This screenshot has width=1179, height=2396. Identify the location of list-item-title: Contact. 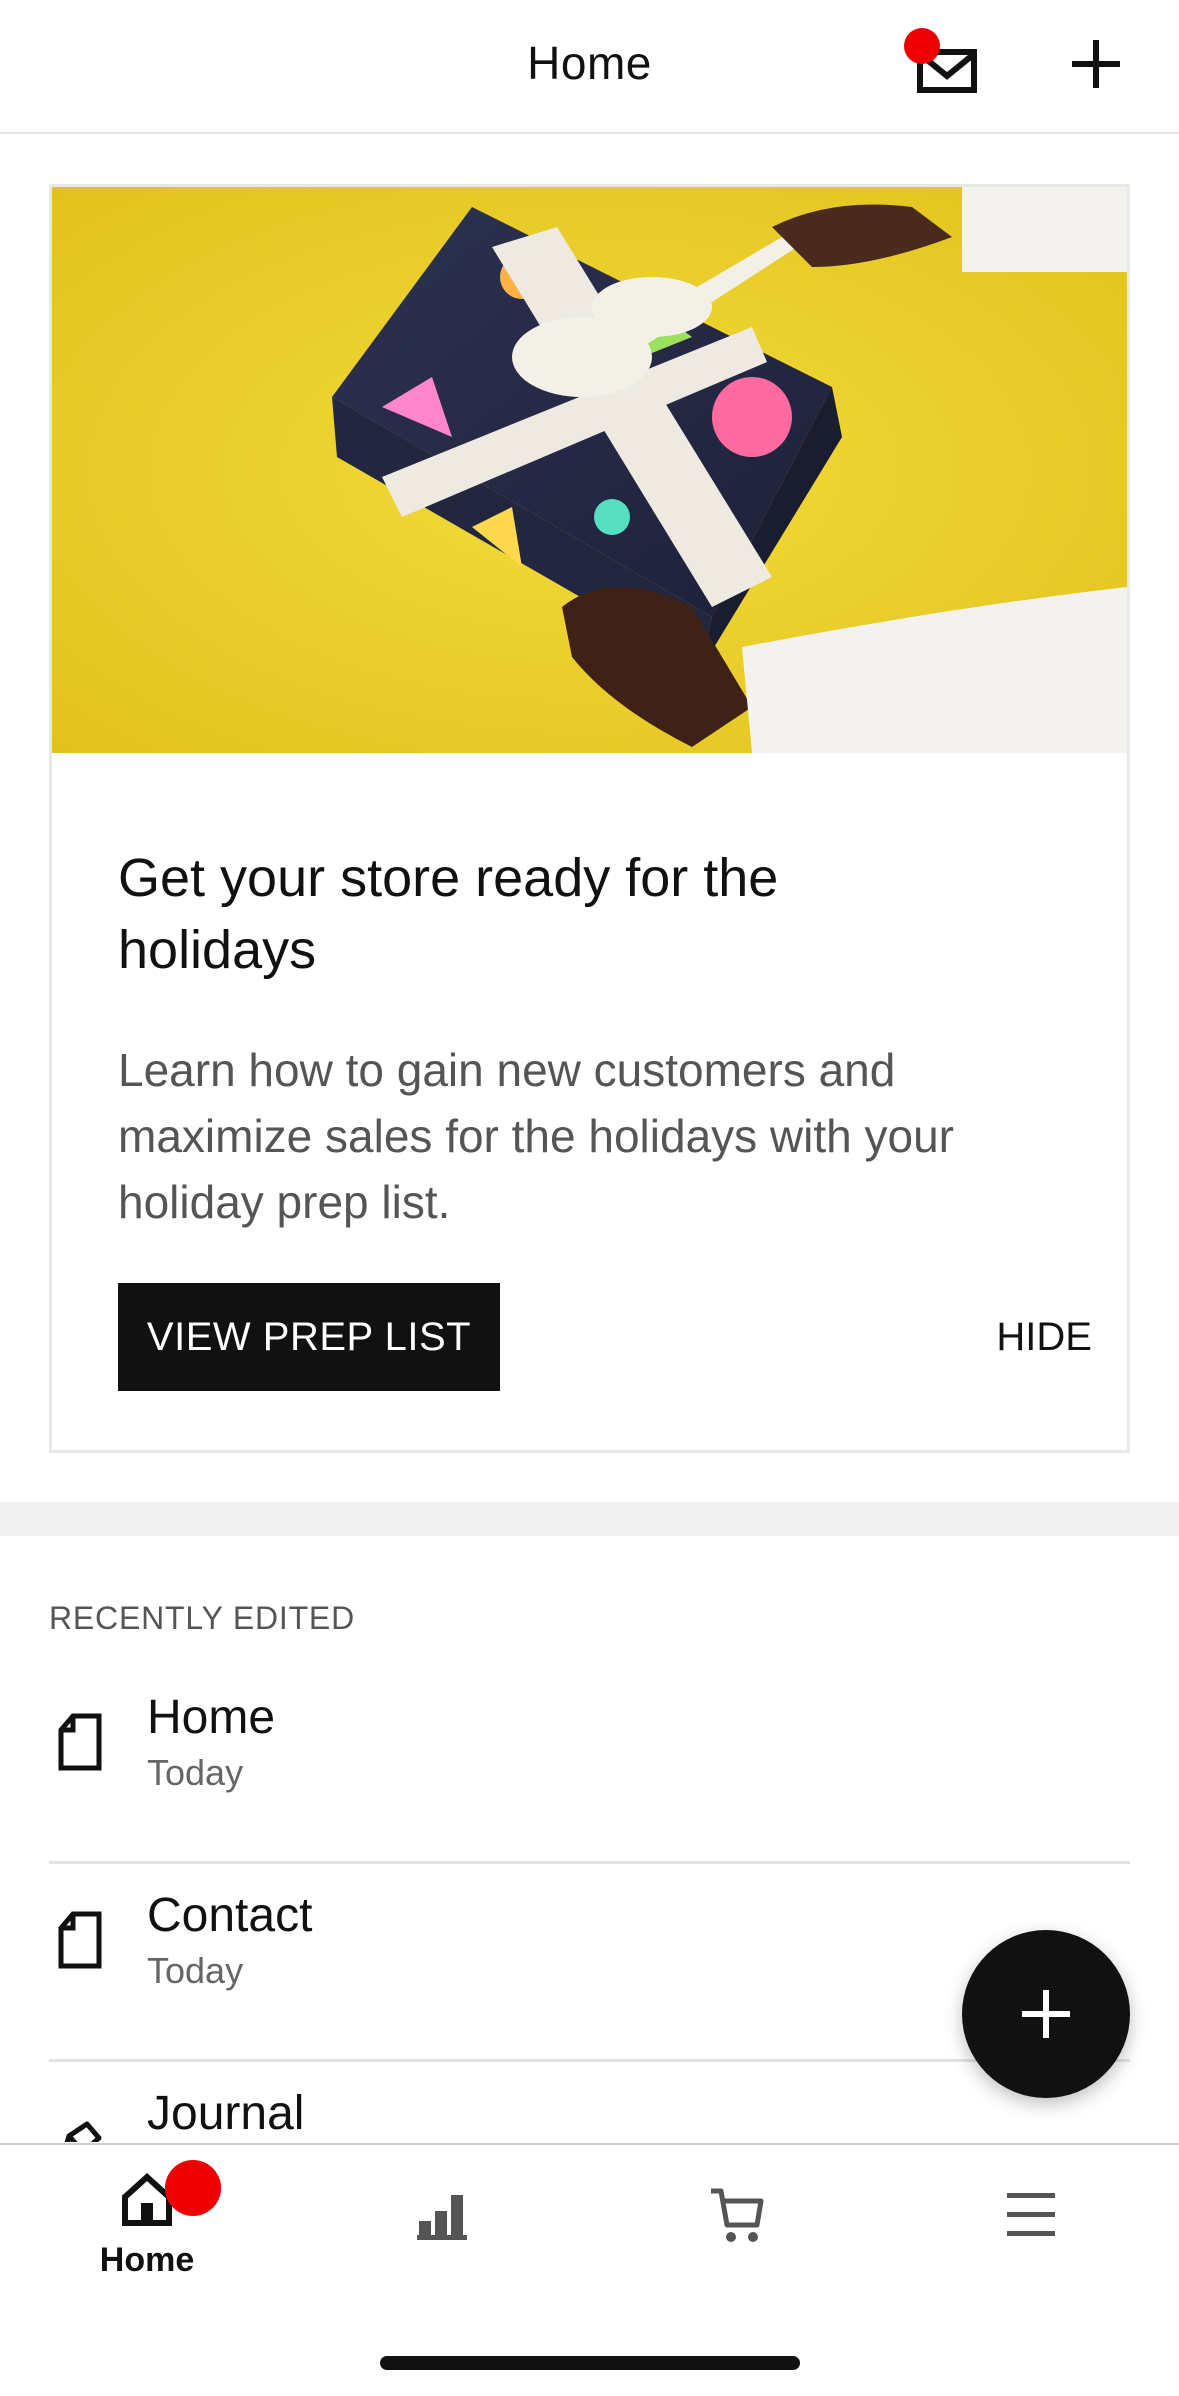
(230, 1915).